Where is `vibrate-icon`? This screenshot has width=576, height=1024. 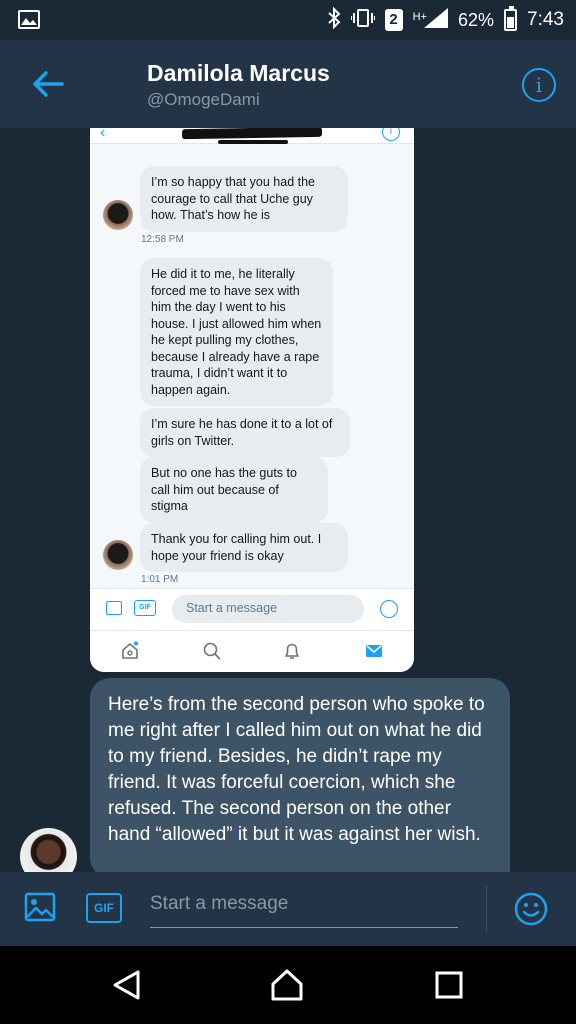
vibrate-icon is located at coordinates (362, 20).